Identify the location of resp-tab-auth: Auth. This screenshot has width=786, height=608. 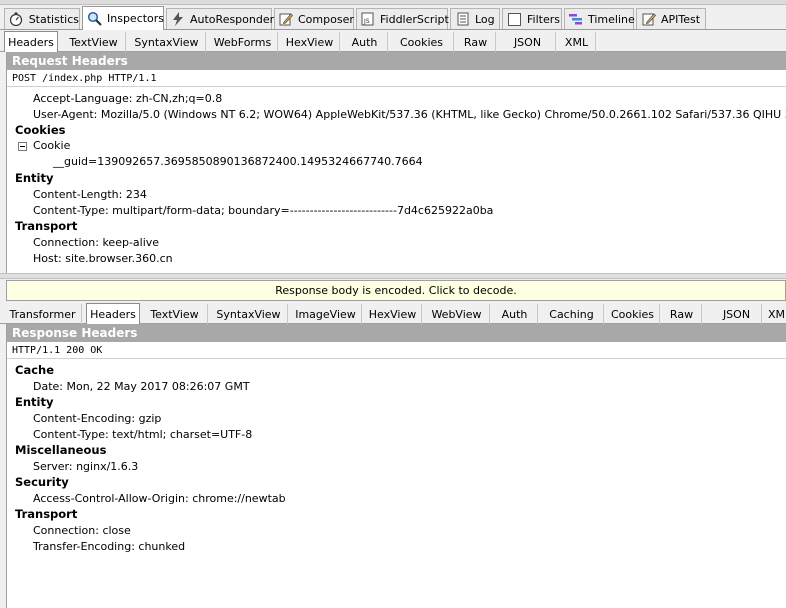
(515, 314).